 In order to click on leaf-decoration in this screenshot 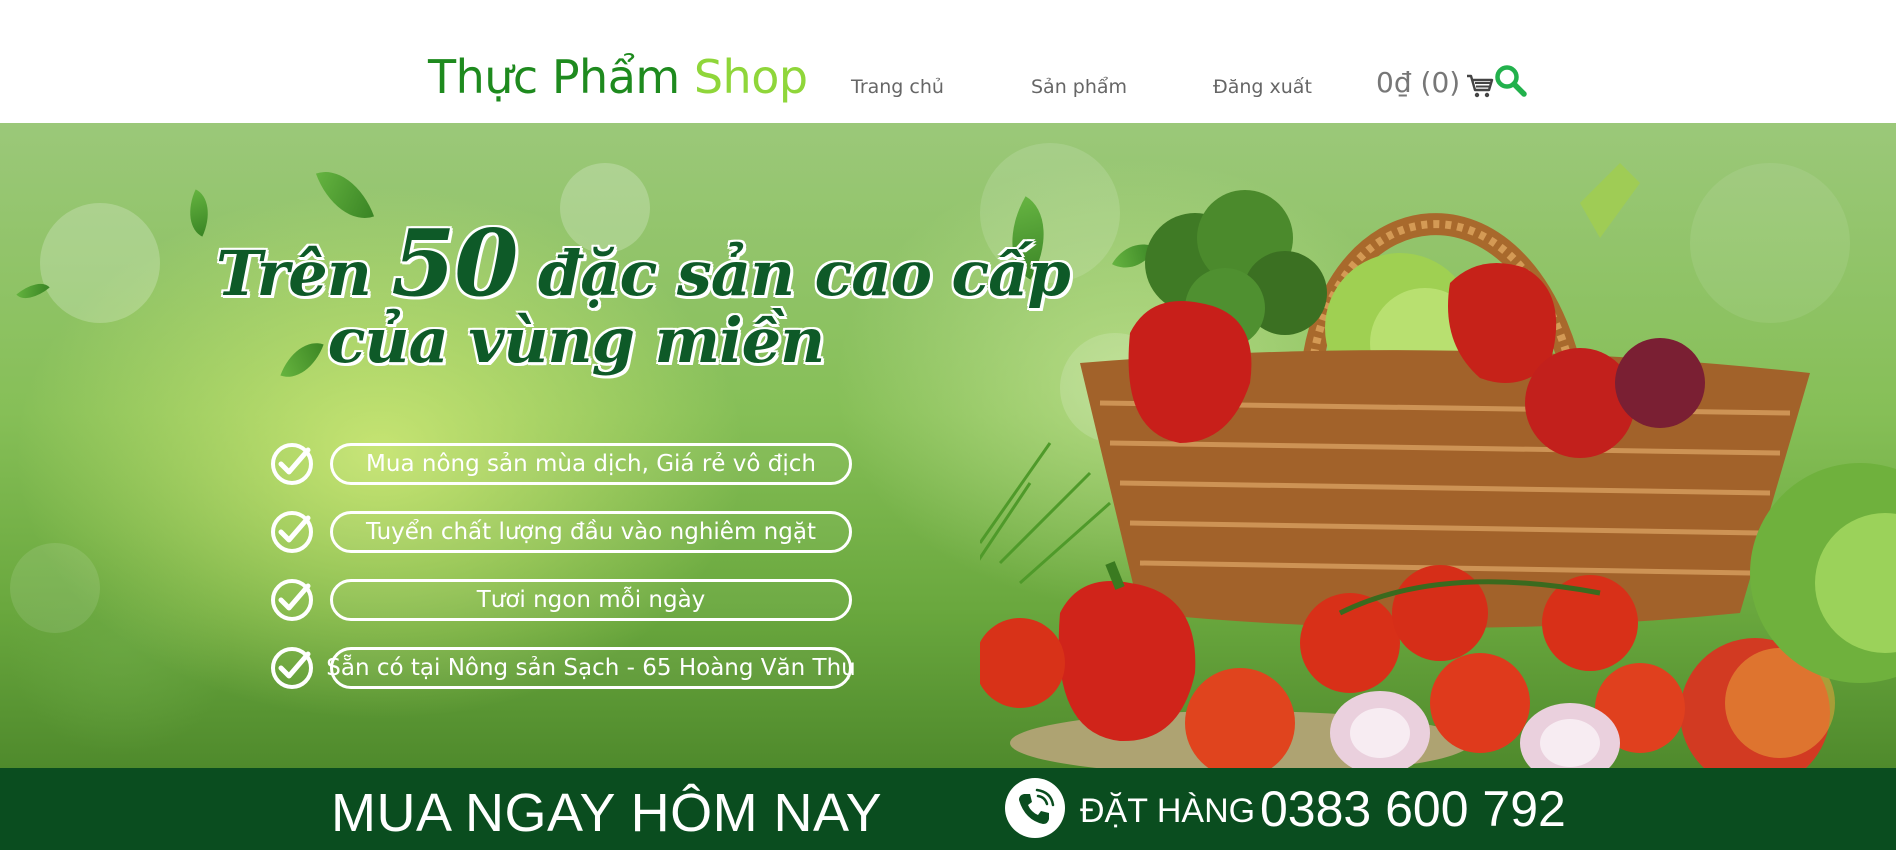, I will do `click(199, 213)`.